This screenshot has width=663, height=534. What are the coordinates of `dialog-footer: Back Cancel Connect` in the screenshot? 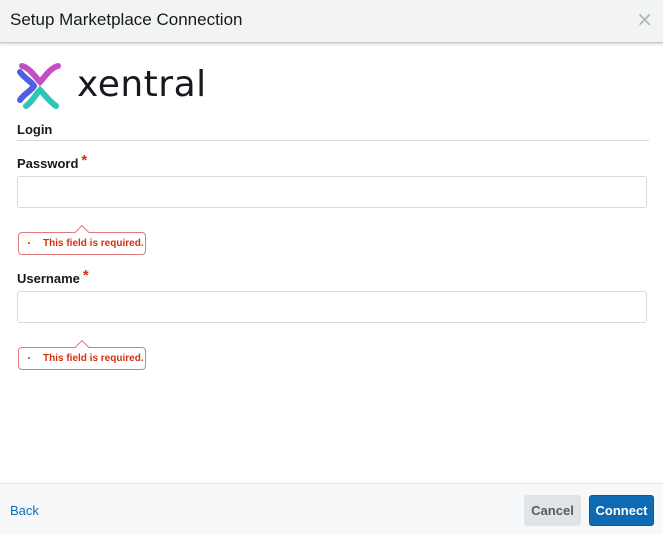 It's located at (331, 508).